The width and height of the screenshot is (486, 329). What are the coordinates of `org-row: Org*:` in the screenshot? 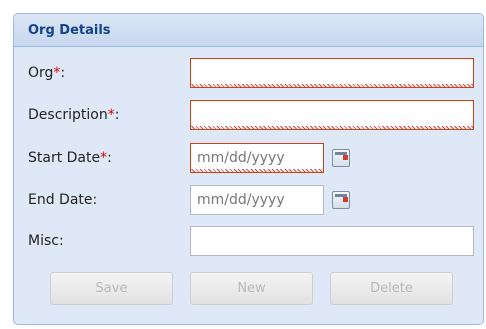 It's located at (248, 73).